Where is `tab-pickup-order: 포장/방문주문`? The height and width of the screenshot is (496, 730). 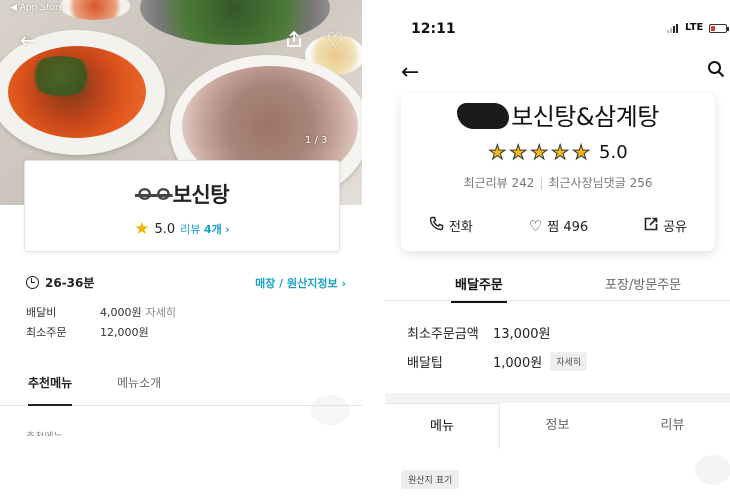
tab-pickup-order: 포장/방문주문 is located at coordinates (643, 283).